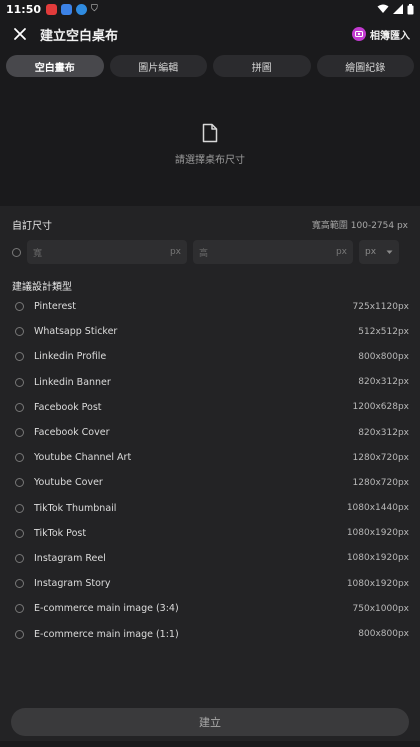  Describe the element at coordinates (210, 160) in the screenshot. I see `preview-hint: 請選擇桌布尺寸` at that location.